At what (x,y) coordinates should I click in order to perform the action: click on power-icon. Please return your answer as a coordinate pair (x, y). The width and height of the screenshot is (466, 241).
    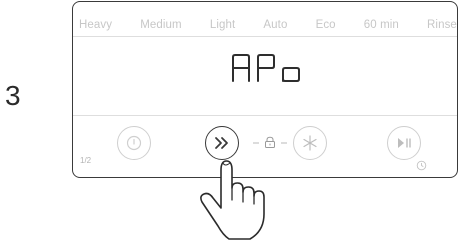
    Looking at the image, I should click on (134, 143).